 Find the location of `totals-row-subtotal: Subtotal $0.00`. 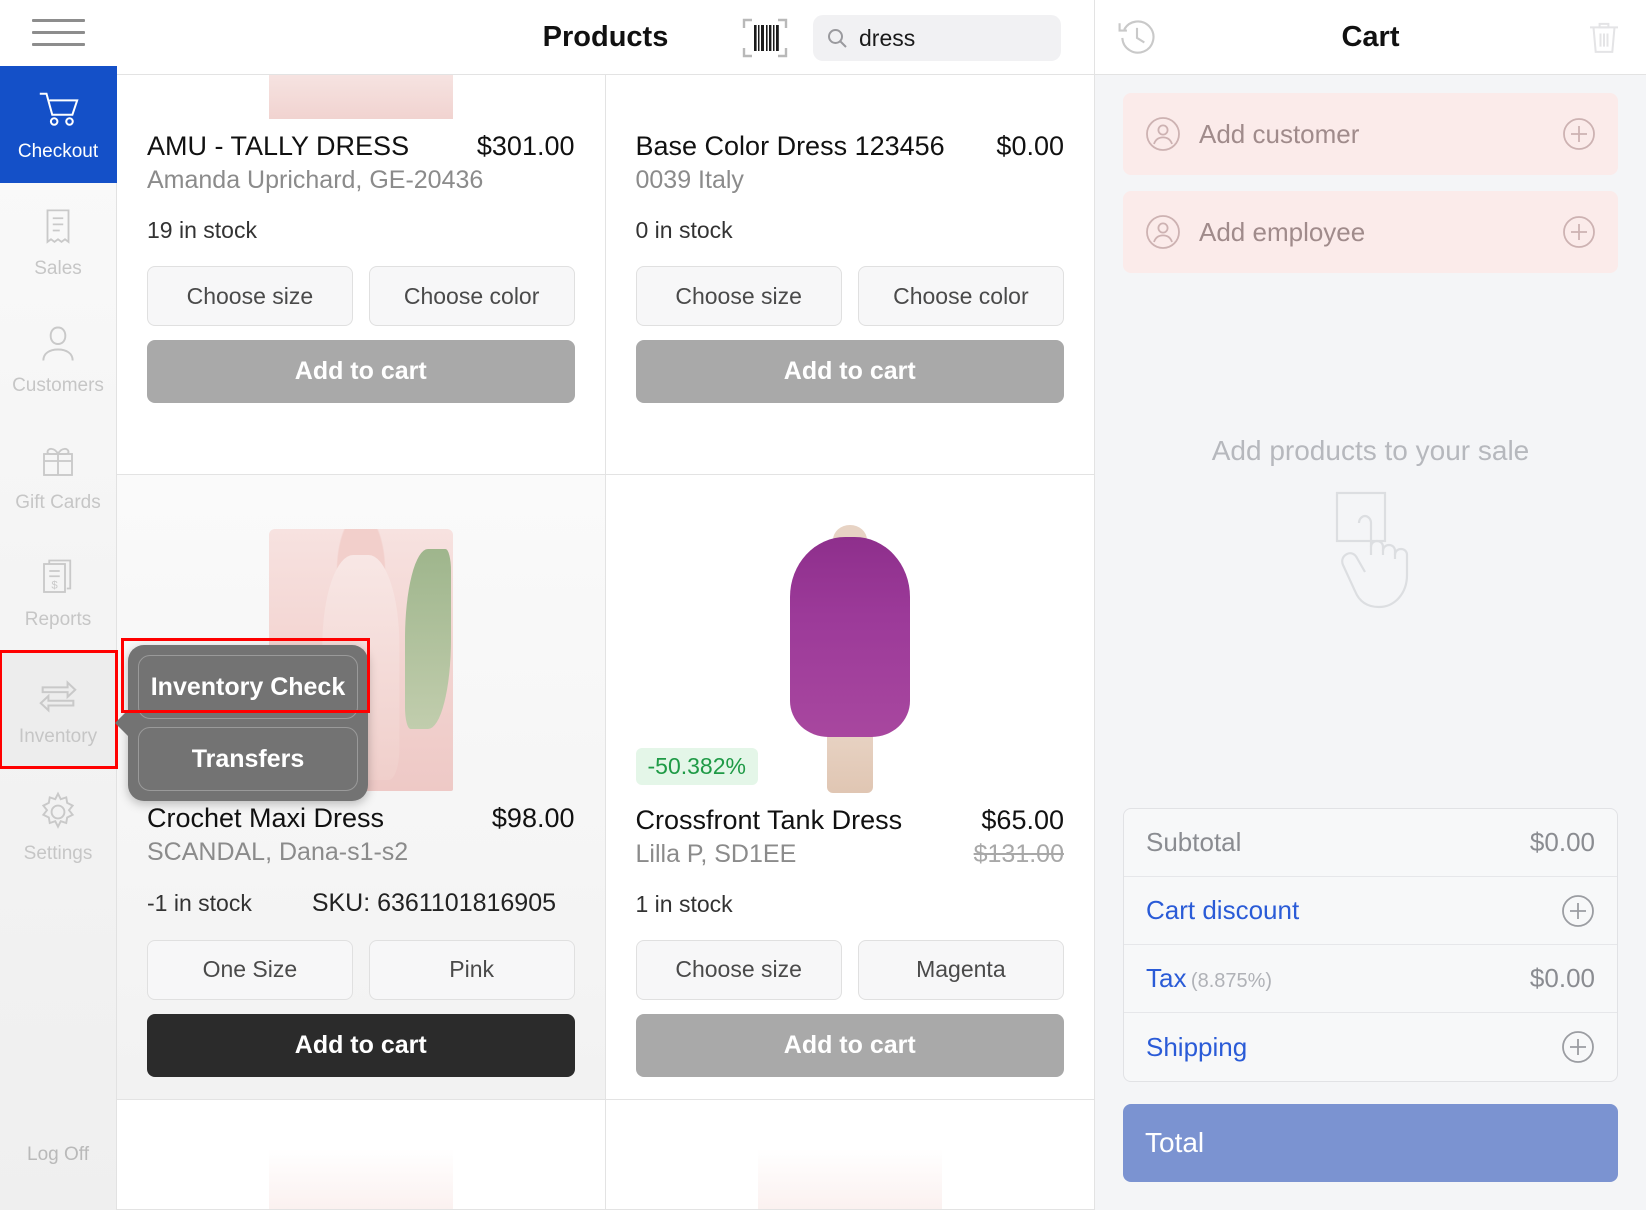

totals-row-subtotal: Subtotal $0.00 is located at coordinates (1370, 843).